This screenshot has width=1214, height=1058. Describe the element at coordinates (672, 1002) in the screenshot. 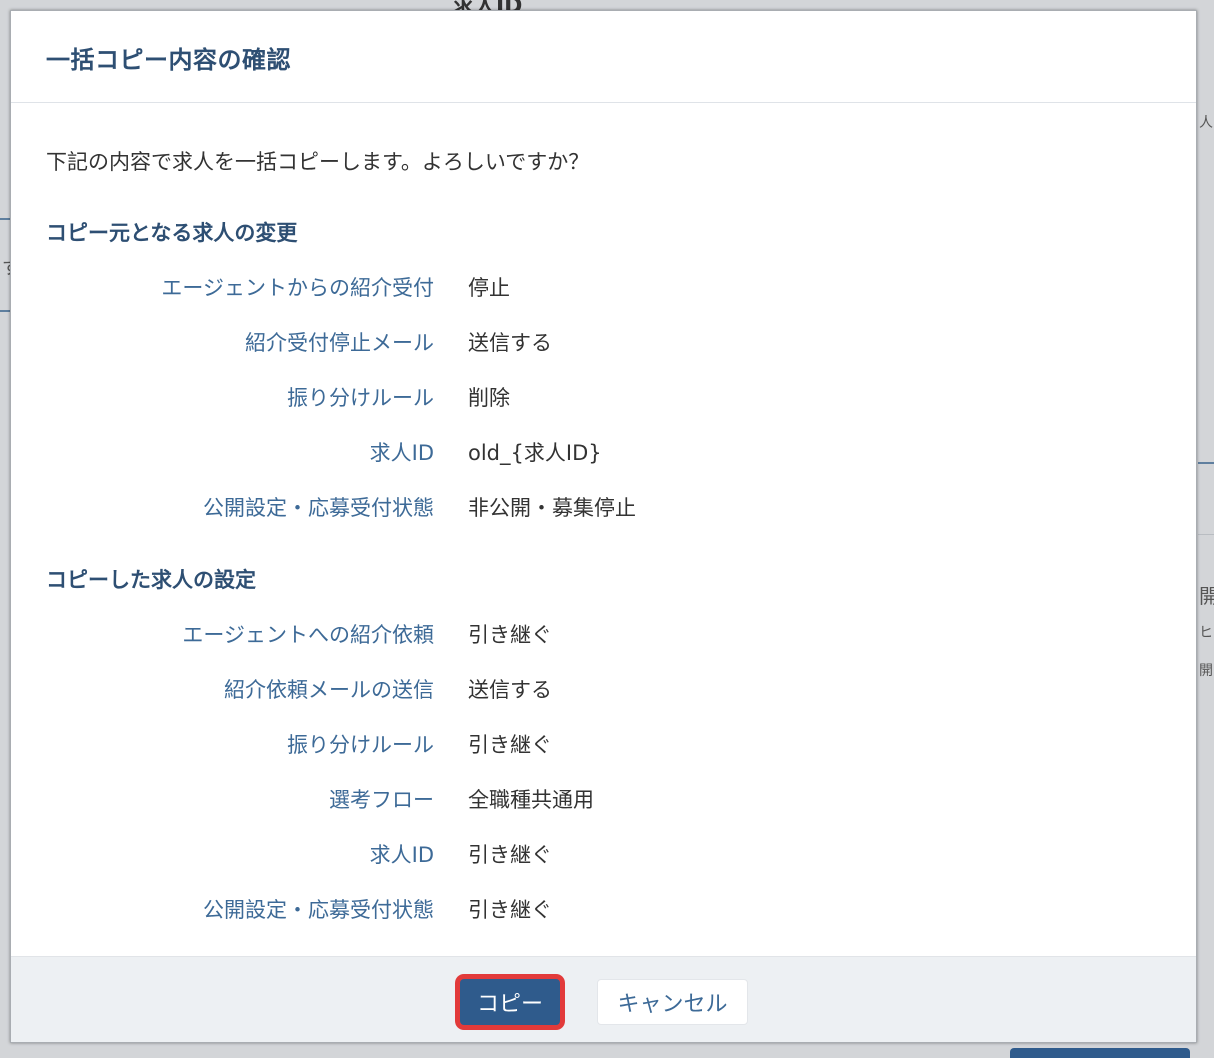

I see `cancel-button: キャンセル` at that location.